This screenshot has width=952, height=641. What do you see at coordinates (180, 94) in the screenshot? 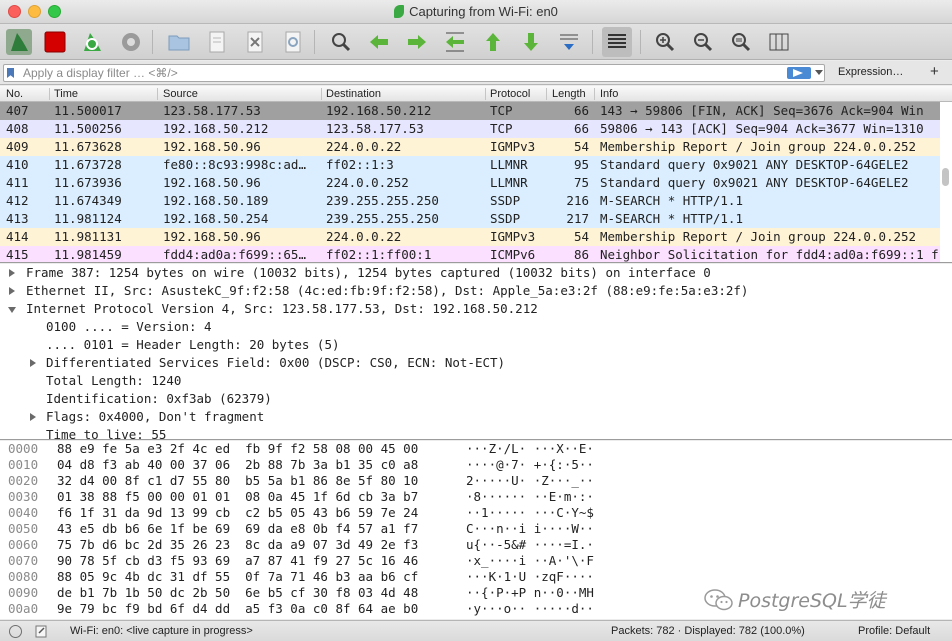
I see `column-header-source: Source` at bounding box center [180, 94].